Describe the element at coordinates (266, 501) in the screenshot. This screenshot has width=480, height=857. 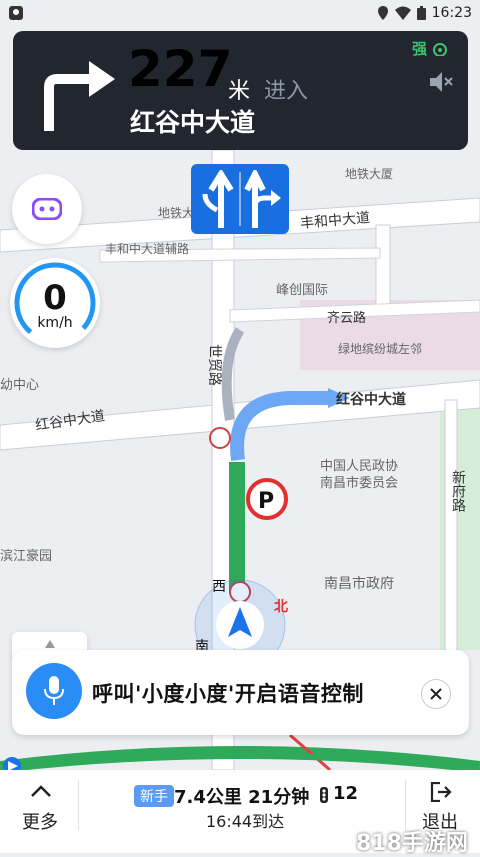
I see `svg-text: P` at that location.